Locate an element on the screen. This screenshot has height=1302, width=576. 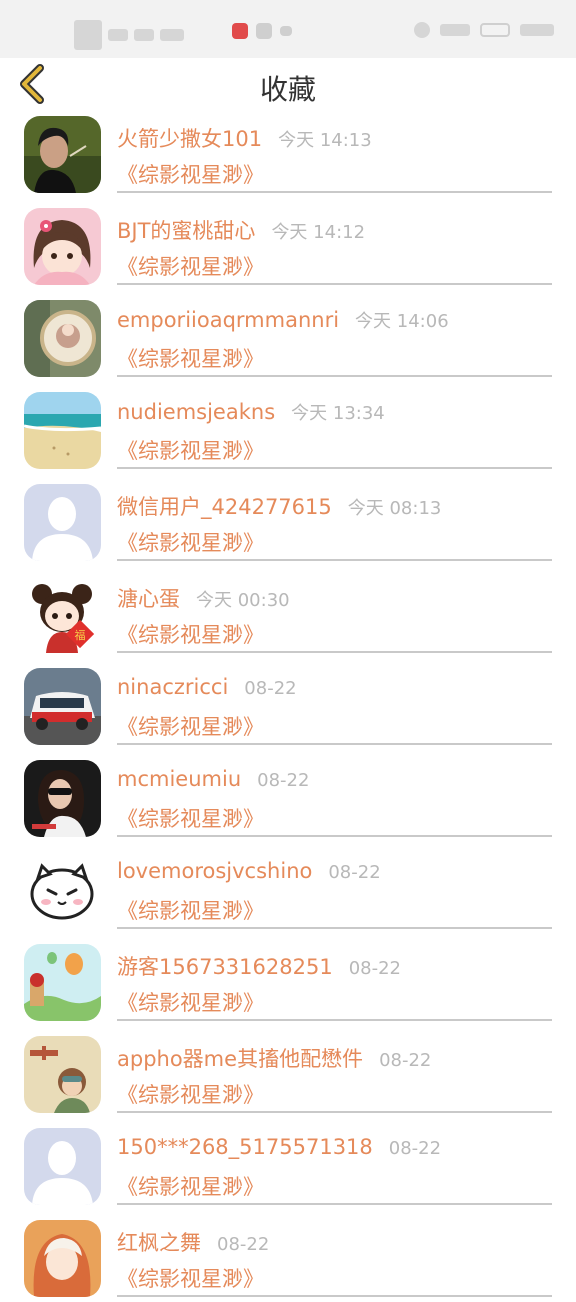
user-name: ninaczricci is located at coordinates (173, 687).